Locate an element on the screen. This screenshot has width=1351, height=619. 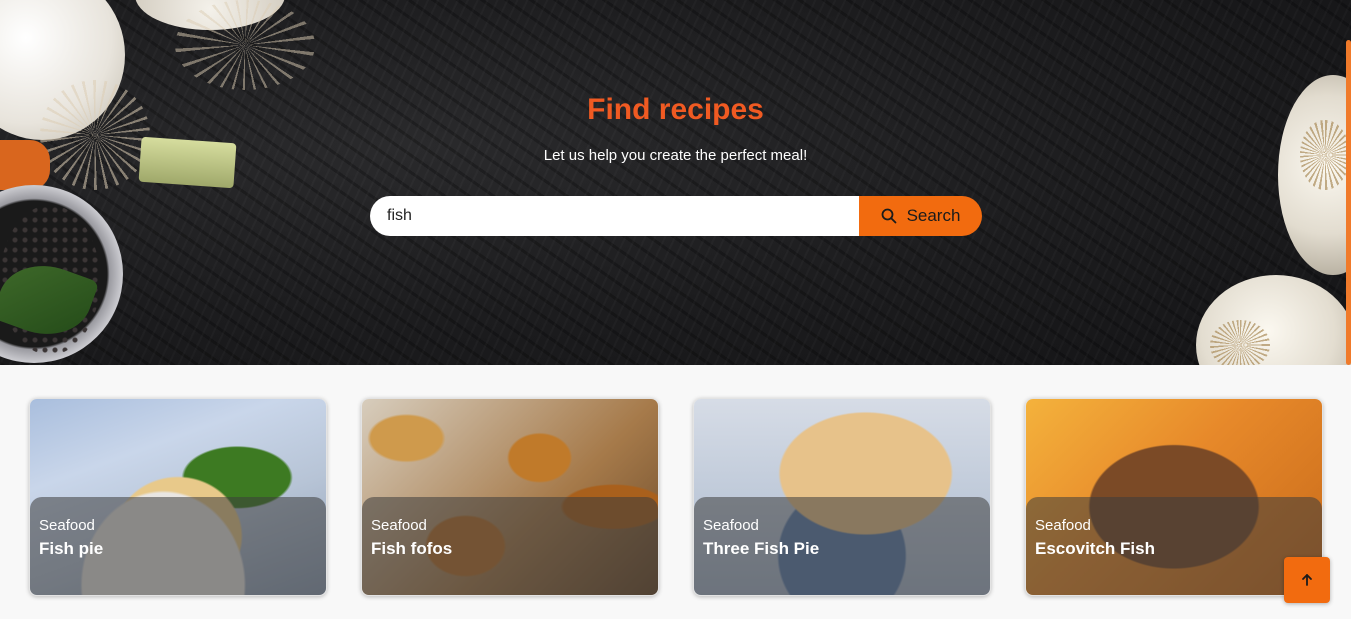
recipe-card: Seafood Fish fofos is located at coordinates (510, 497).